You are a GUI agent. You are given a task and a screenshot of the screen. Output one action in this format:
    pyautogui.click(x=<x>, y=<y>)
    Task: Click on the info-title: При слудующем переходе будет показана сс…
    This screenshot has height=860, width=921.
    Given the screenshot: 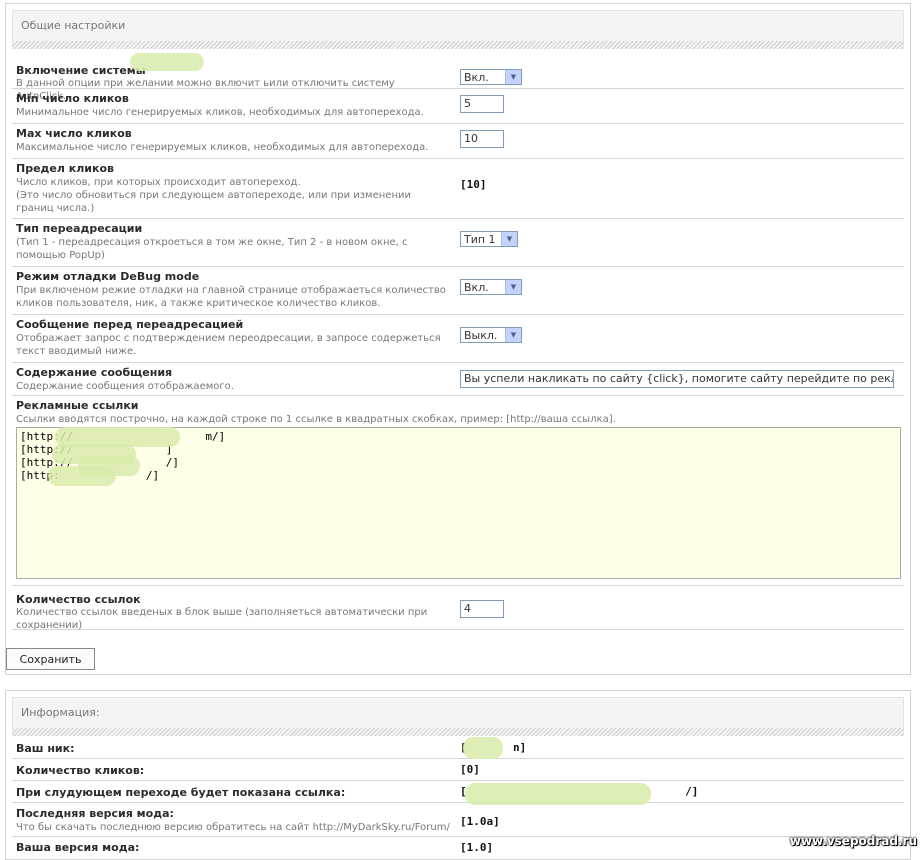 What is the action you would take?
    pyautogui.click(x=181, y=792)
    